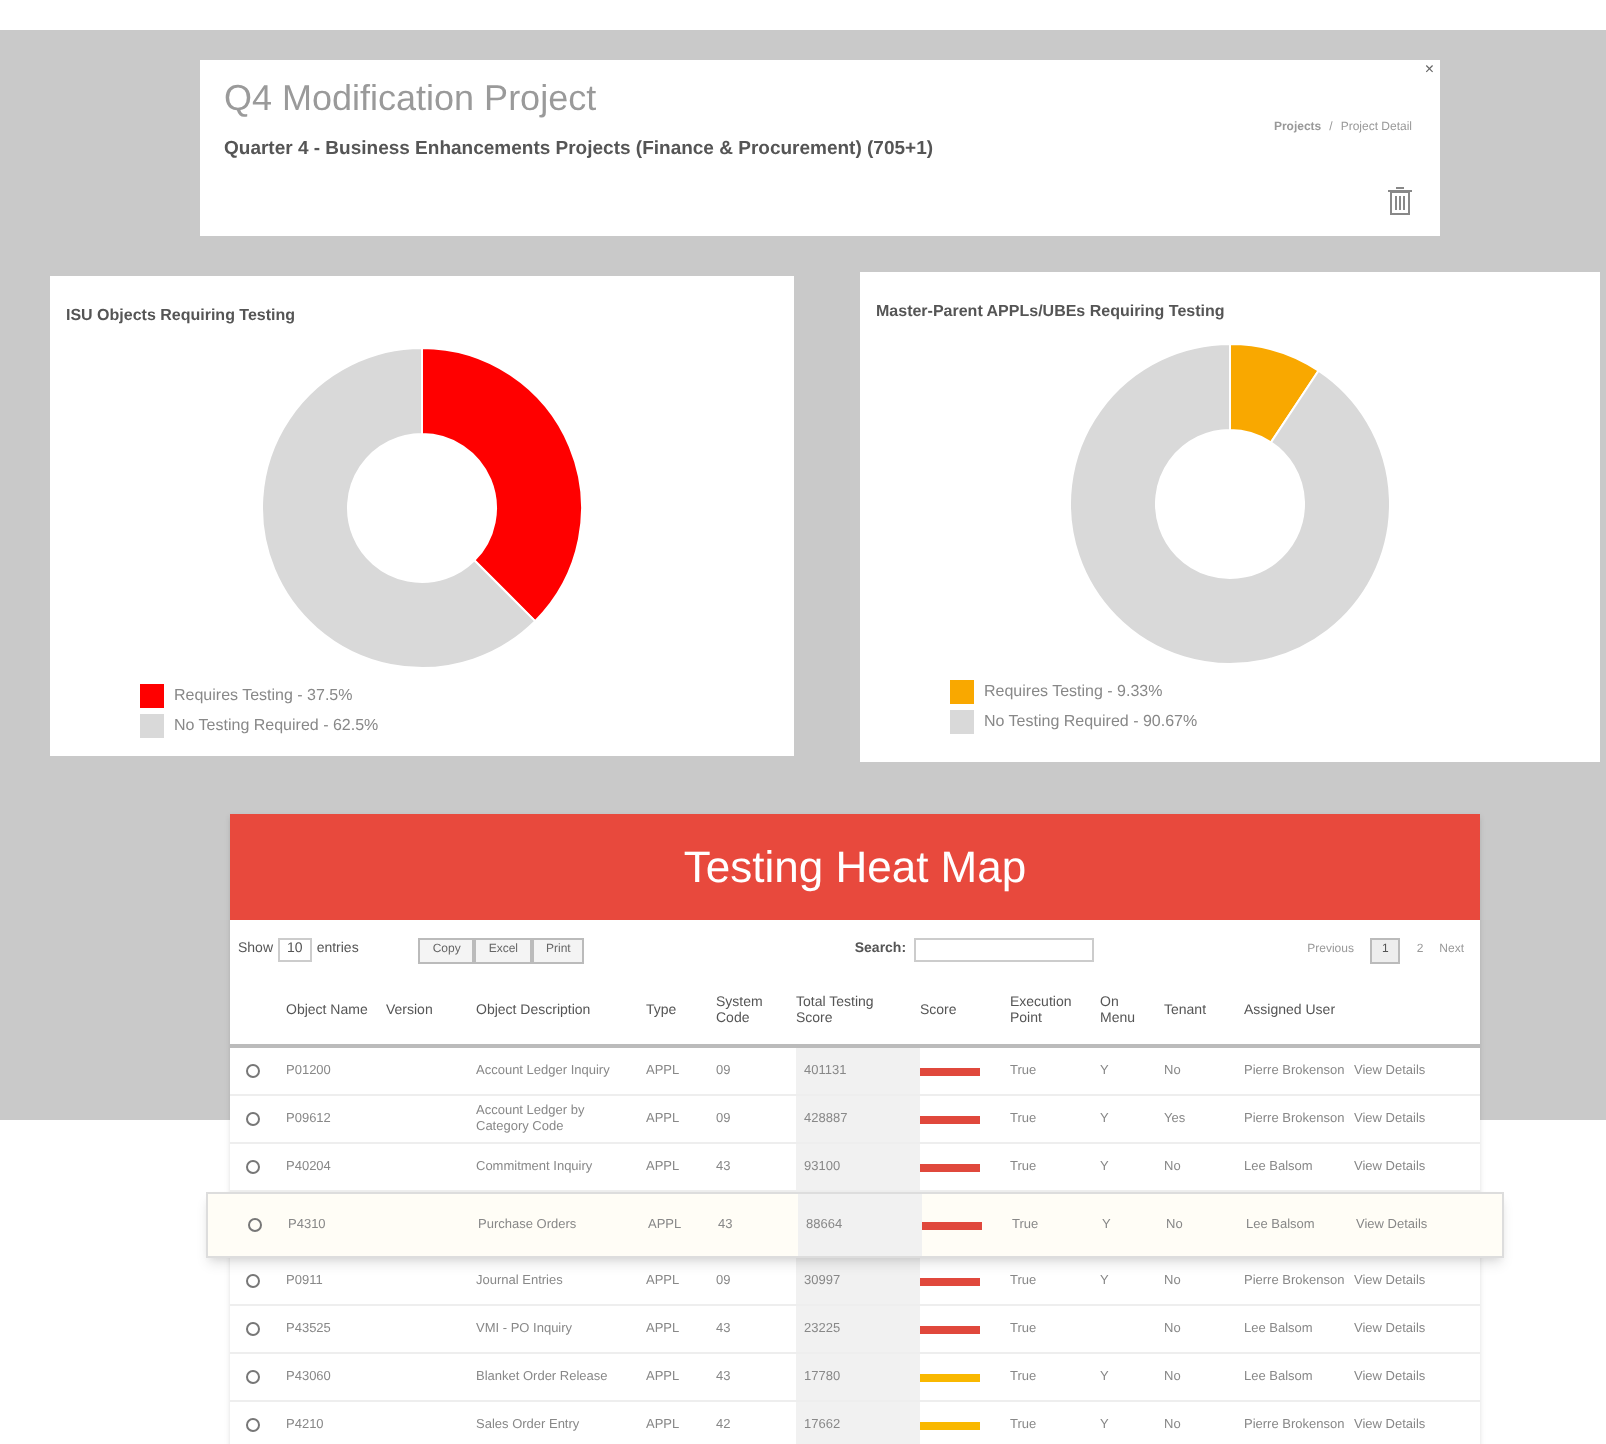 The width and height of the screenshot is (1606, 1444). Describe the element at coordinates (855, 867) in the screenshot. I see `heat-map-header: Testing Heat Map` at that location.